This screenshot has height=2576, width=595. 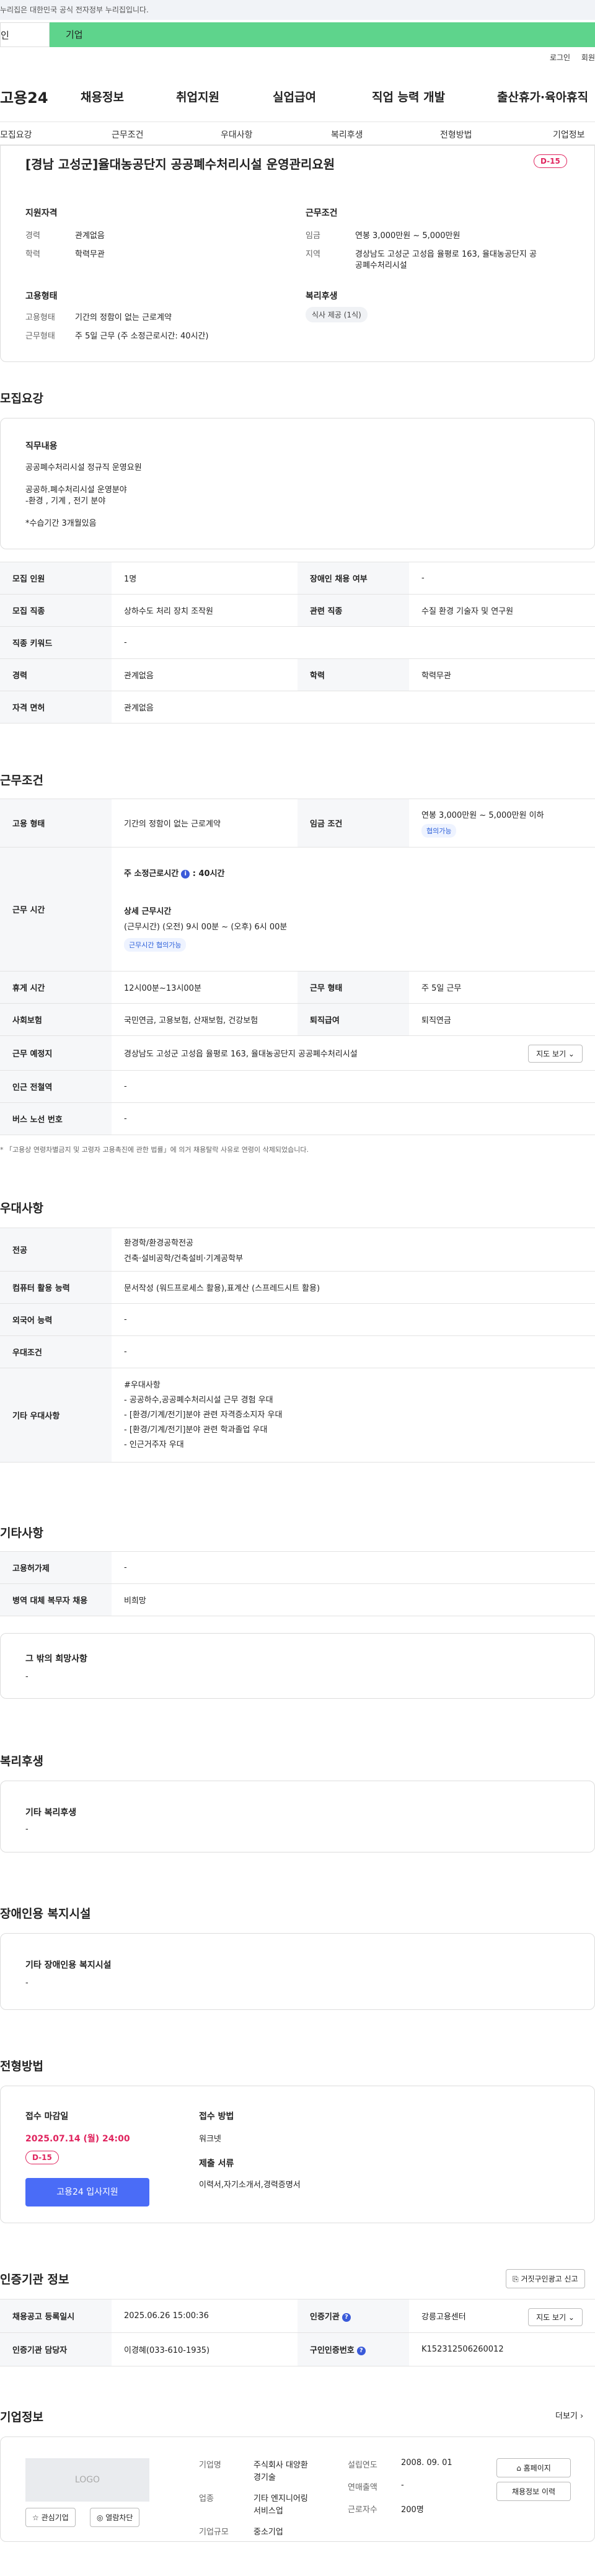 What do you see at coordinates (518, 2468) in the screenshot?
I see `home-icon: ⌂` at bounding box center [518, 2468].